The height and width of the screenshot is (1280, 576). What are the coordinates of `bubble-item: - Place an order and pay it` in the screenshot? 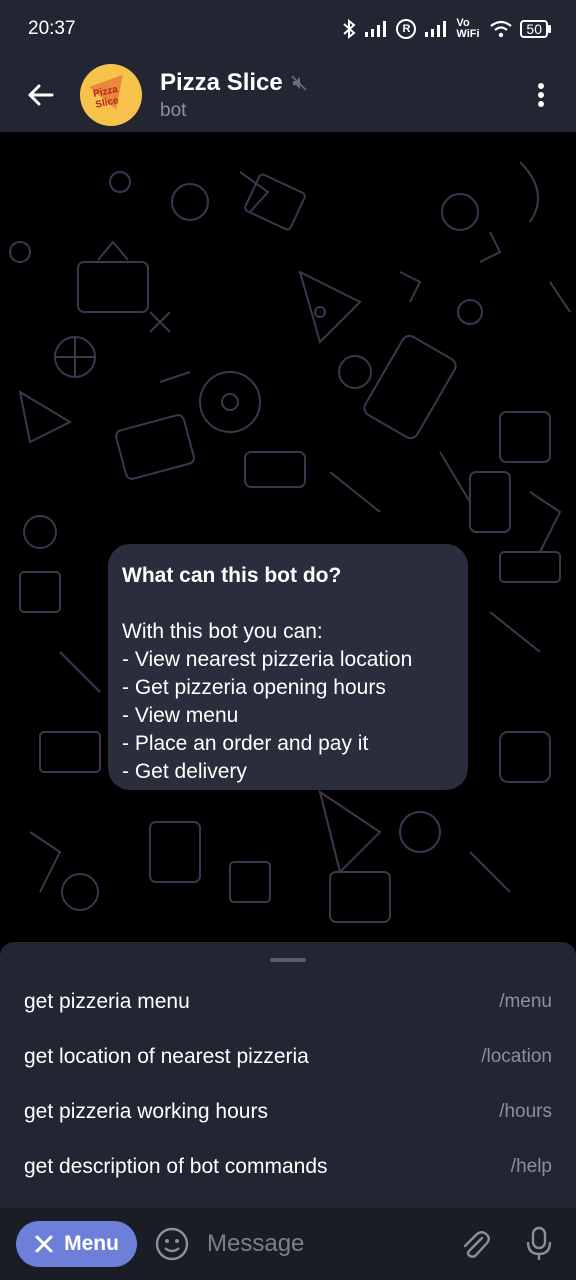 It's located at (245, 743).